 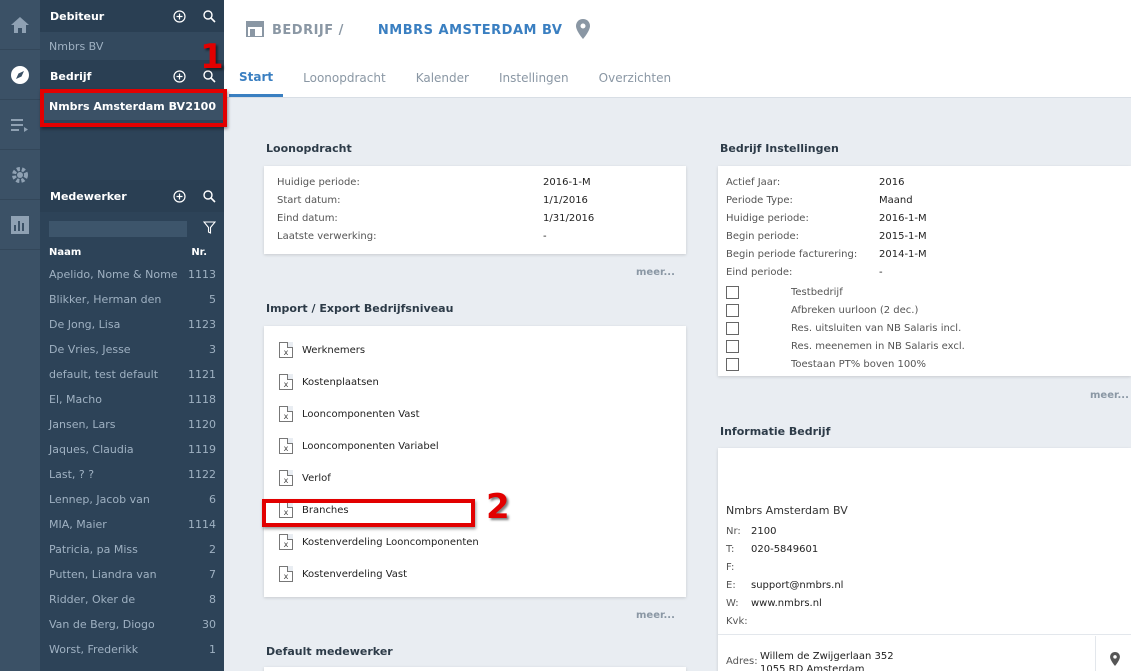 I want to click on employee-row: El, Macho 1118, so click(x=132, y=399).